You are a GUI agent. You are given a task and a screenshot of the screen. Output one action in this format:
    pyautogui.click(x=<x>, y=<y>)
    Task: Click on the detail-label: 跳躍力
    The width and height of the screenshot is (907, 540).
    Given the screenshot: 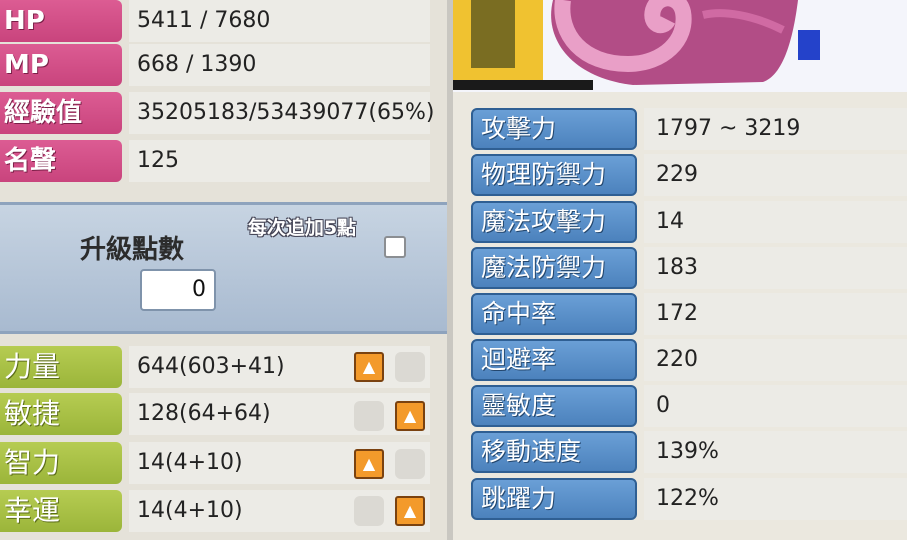 What is the action you would take?
    pyautogui.click(x=554, y=499)
    